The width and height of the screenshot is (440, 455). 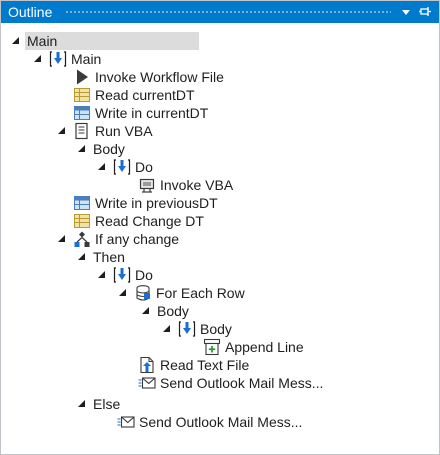 I want to click on tree-node-invoke-workflow-file: Invoke Workflow File, so click(x=149, y=77).